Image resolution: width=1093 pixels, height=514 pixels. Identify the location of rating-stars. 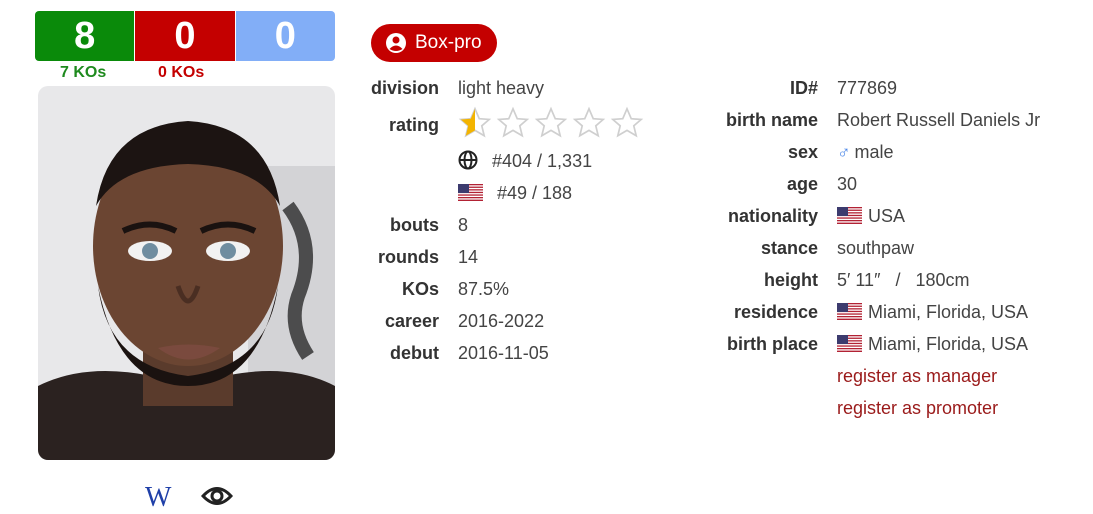
(551, 123).